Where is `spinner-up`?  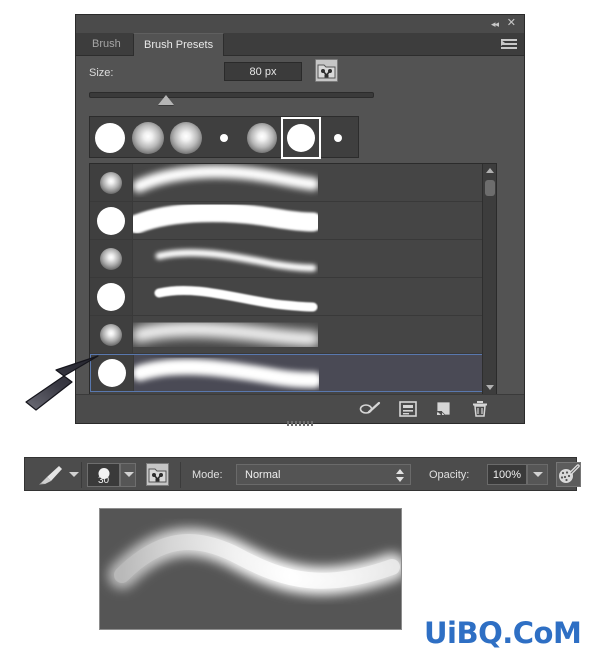
spinner-up is located at coordinates (400, 471).